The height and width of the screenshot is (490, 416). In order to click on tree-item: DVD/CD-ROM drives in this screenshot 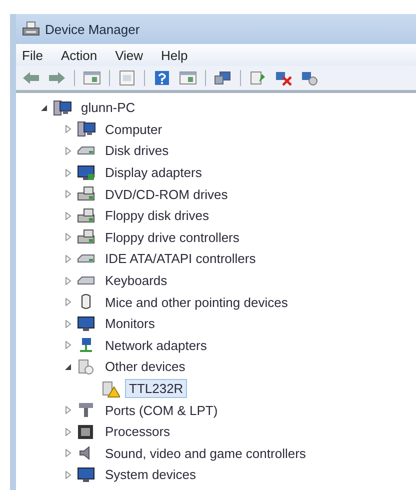, I will do `click(166, 194)`.